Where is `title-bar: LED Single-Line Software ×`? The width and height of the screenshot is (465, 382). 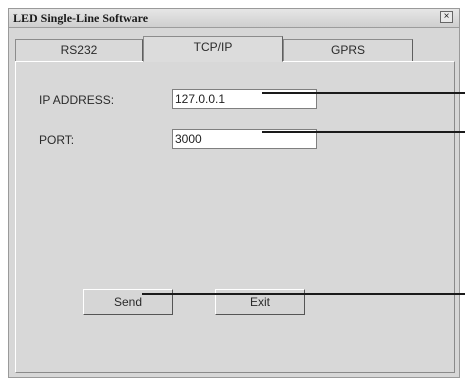 title-bar: LED Single-Line Software × is located at coordinates (234, 18).